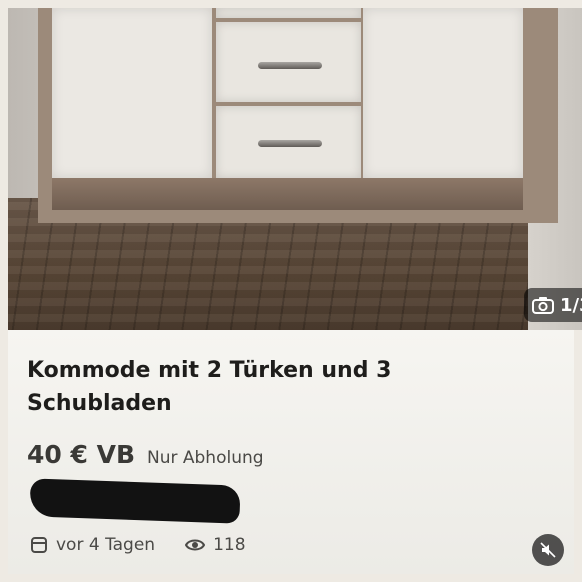 This screenshot has width=582, height=582. I want to click on dresser-plinth, so click(287, 194).